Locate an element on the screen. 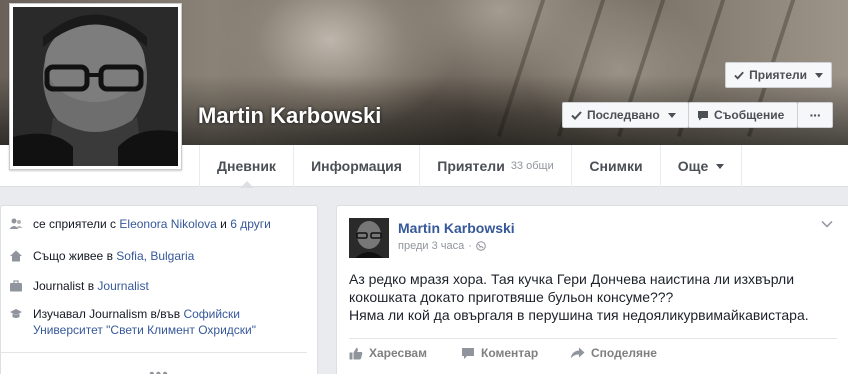 The width and height of the screenshot is (848, 374). tab-more: Още is located at coordinates (701, 166).